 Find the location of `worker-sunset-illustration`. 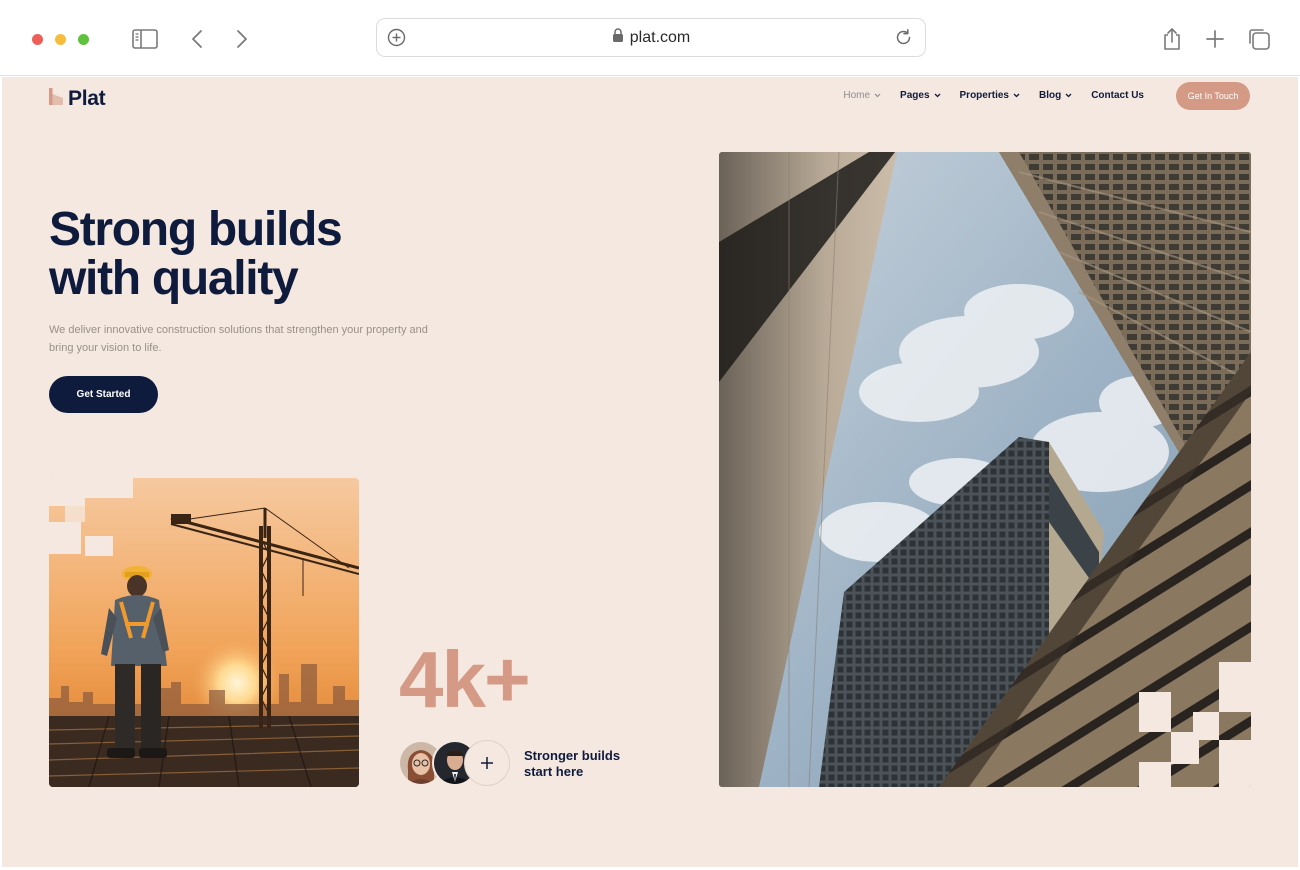

worker-sunset-illustration is located at coordinates (204, 632).